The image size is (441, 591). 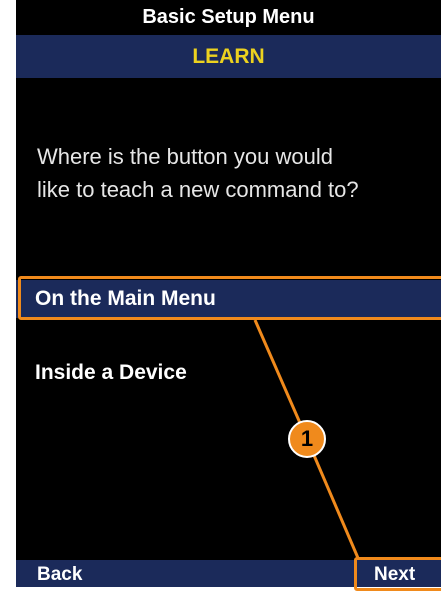 I want to click on menu-item-inside-device-label: Inside a Device, so click(x=111, y=372).